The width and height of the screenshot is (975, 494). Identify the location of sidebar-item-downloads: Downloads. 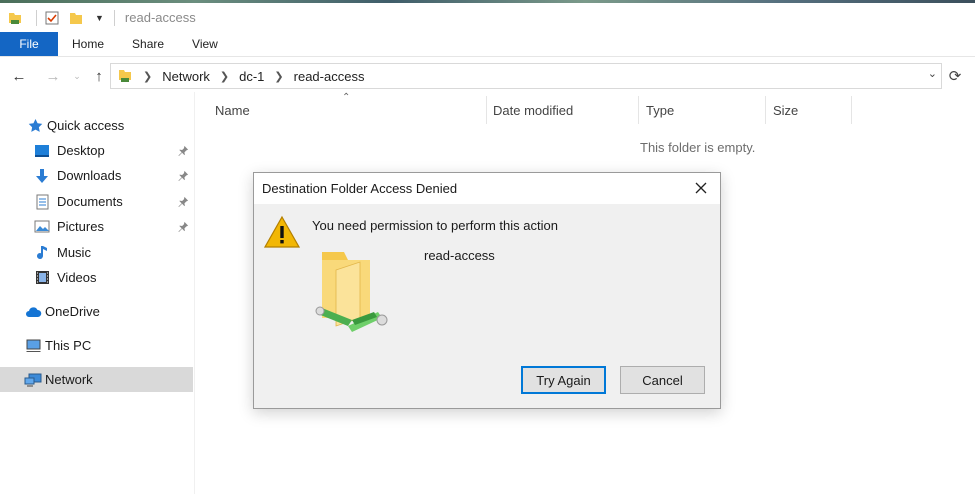
(96, 175).